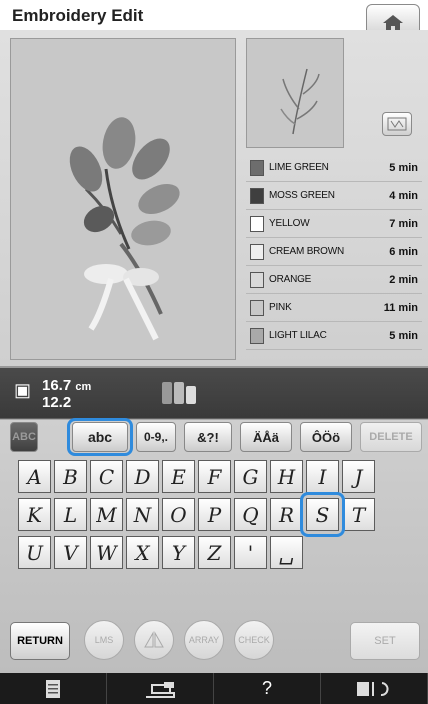  I want to click on mirror-button, so click(154, 640).